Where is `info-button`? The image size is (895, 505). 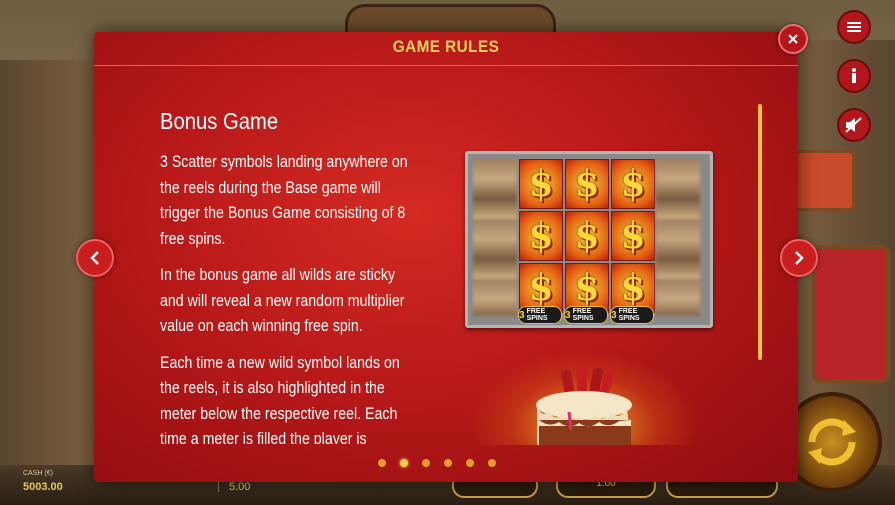
info-button is located at coordinates (854, 76).